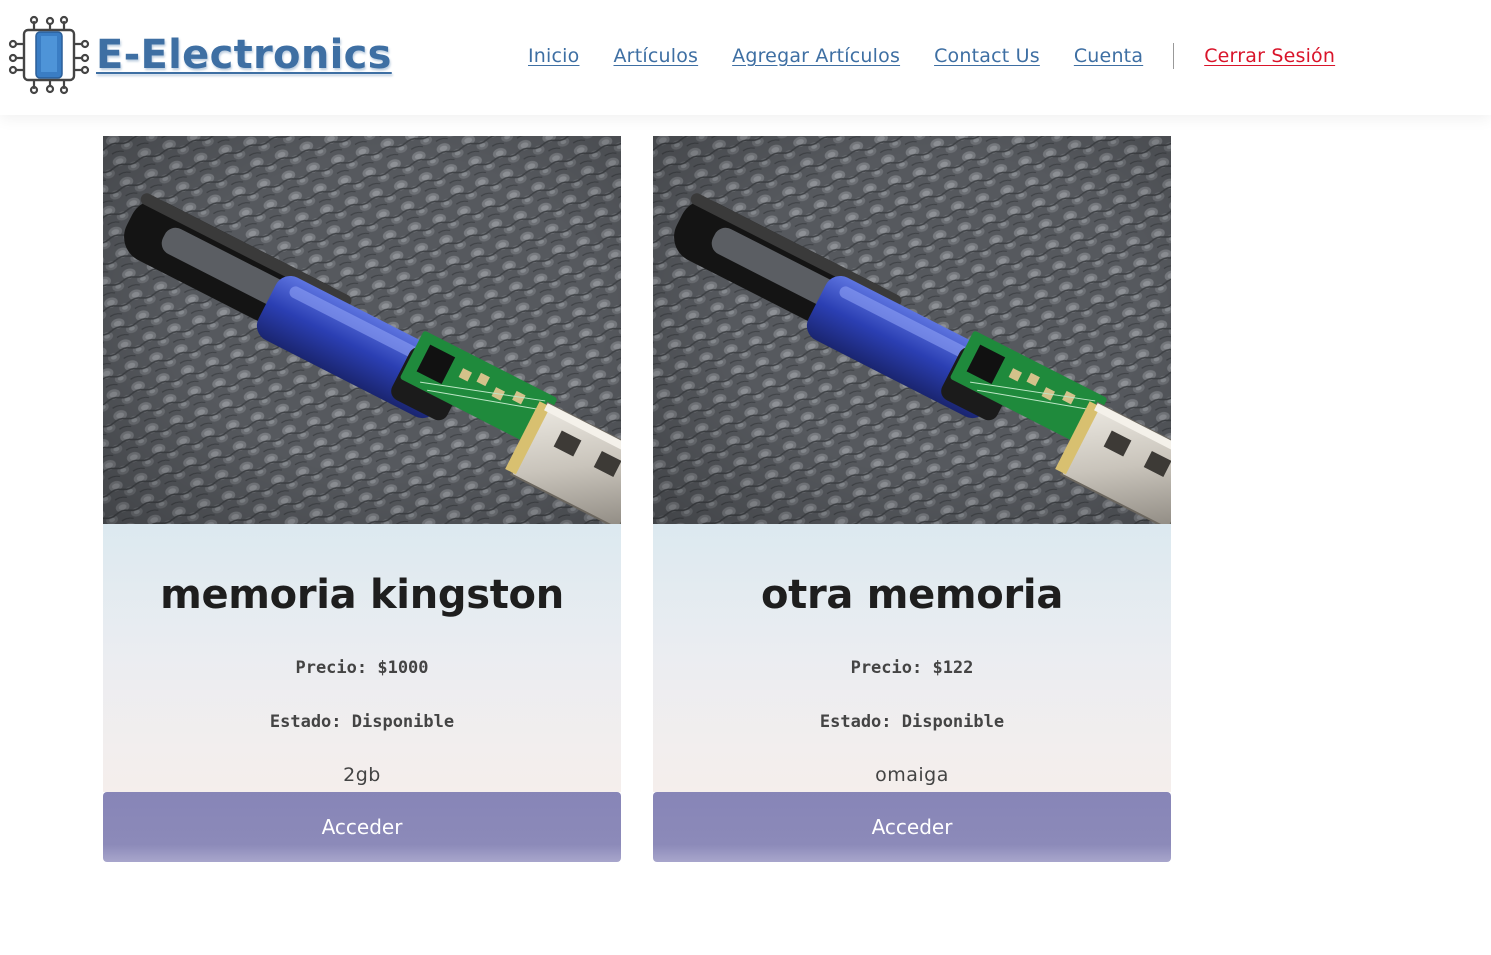 This screenshot has height=955, width=1491. Describe the element at coordinates (244, 55) in the screenshot. I see `brand-name: E-Electronics` at that location.